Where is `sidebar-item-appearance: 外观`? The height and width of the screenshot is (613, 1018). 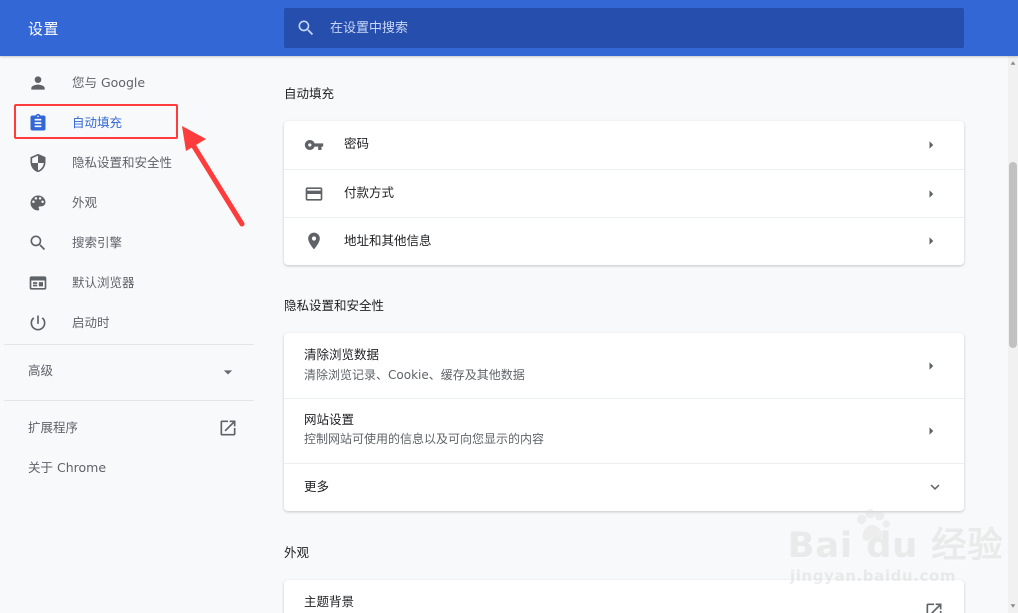 sidebar-item-appearance: 外观 is located at coordinates (129, 203).